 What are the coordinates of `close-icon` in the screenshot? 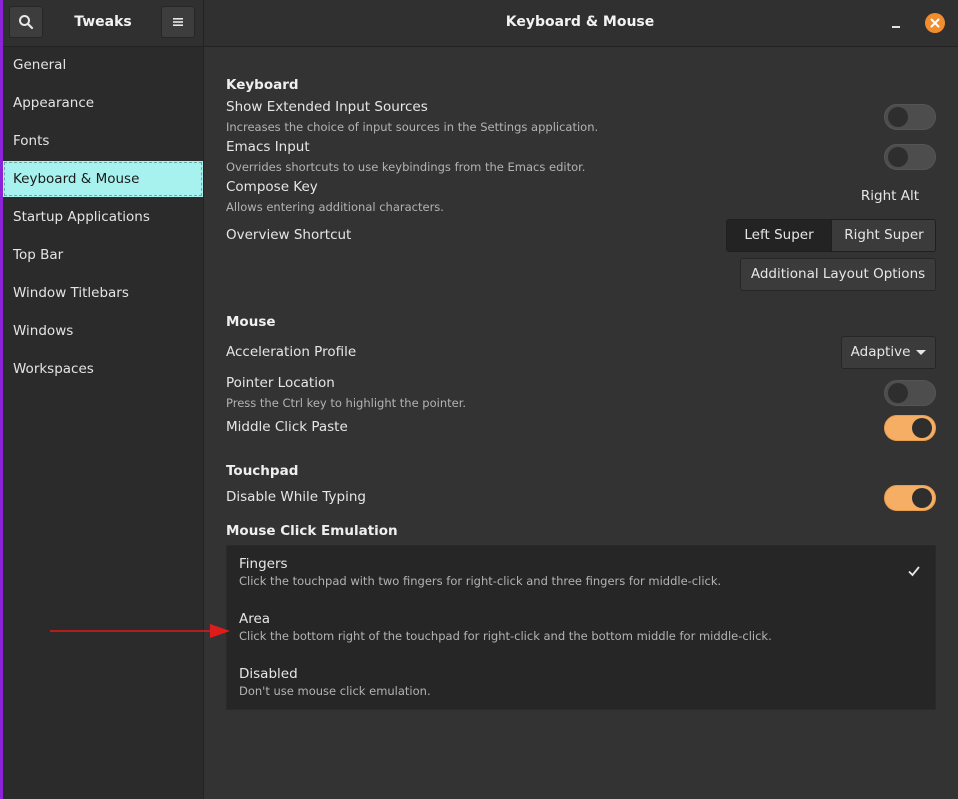 It's located at (935, 23).